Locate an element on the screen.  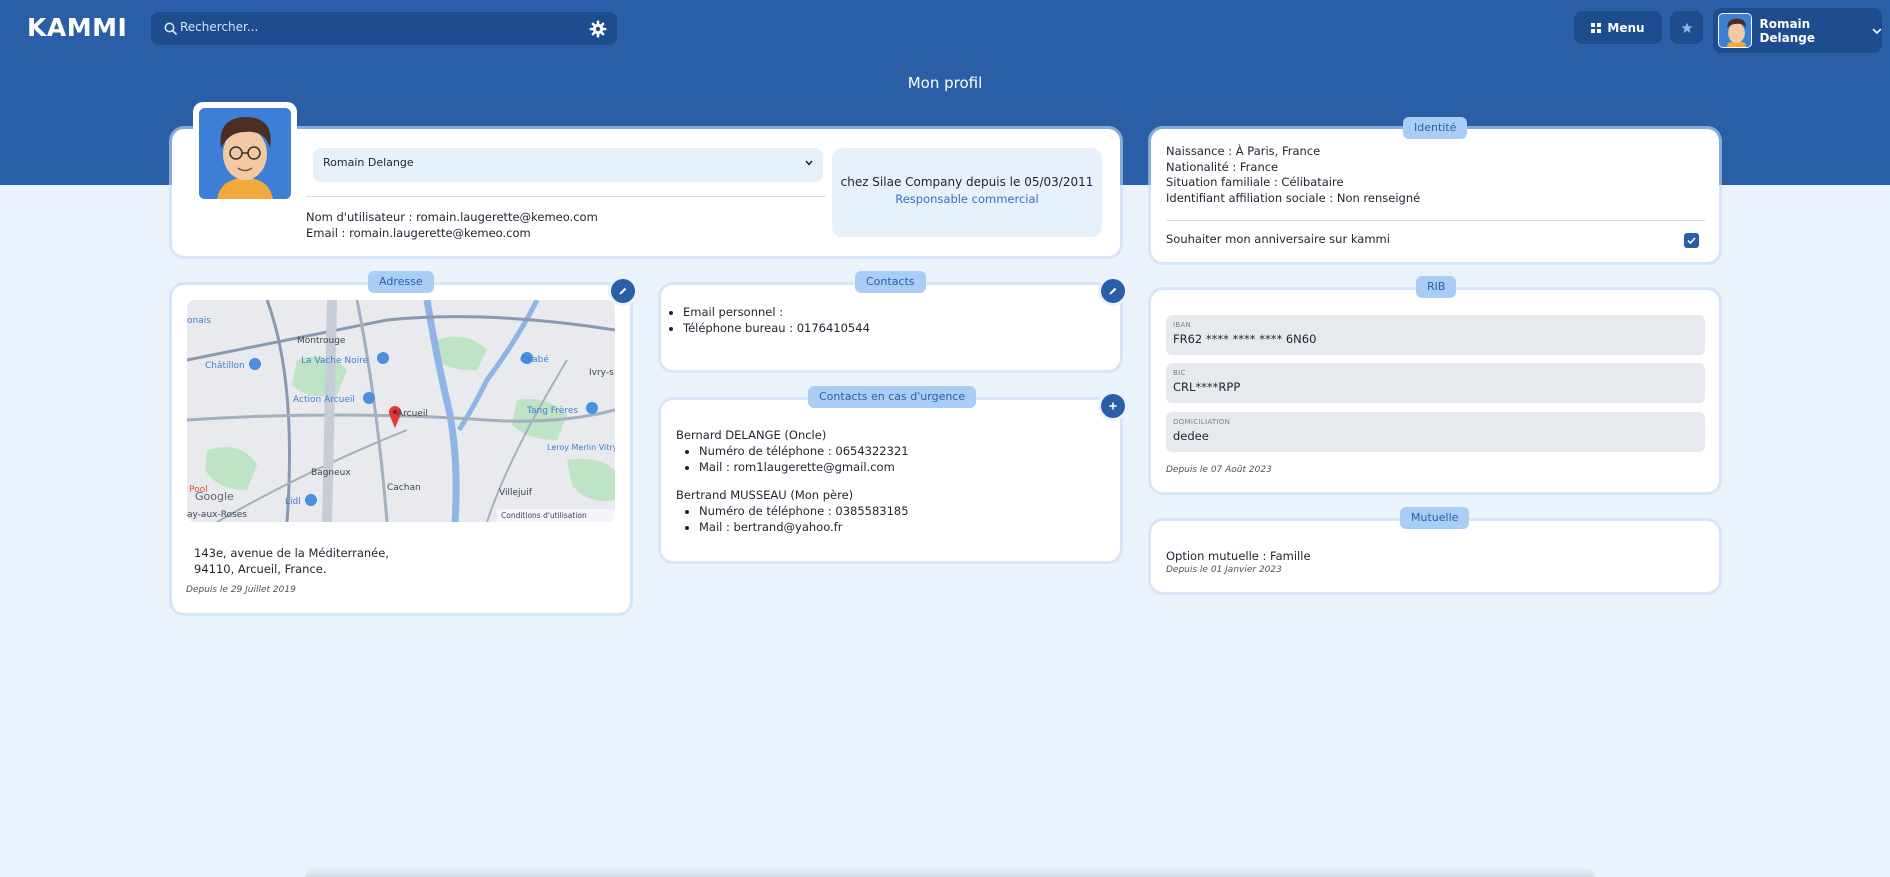
emergency-contact-name: Bernard DELANGE (Oncle) is located at coordinates (751, 435).